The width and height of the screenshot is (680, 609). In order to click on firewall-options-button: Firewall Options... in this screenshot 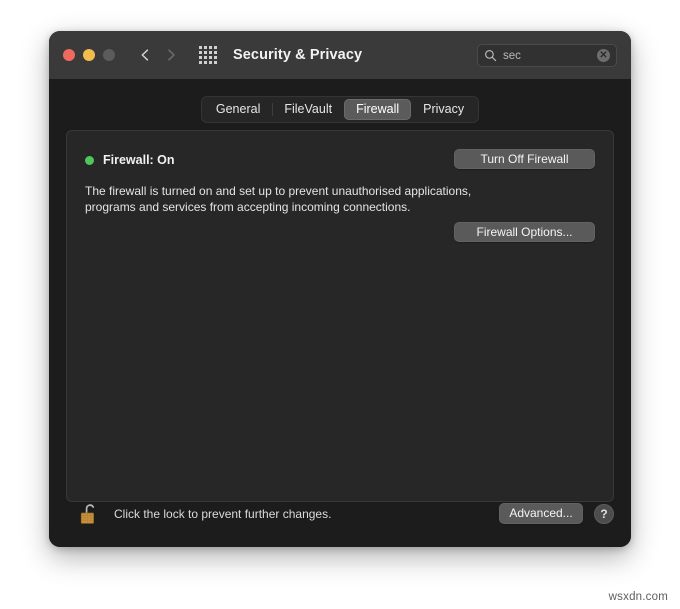, I will do `click(524, 232)`.